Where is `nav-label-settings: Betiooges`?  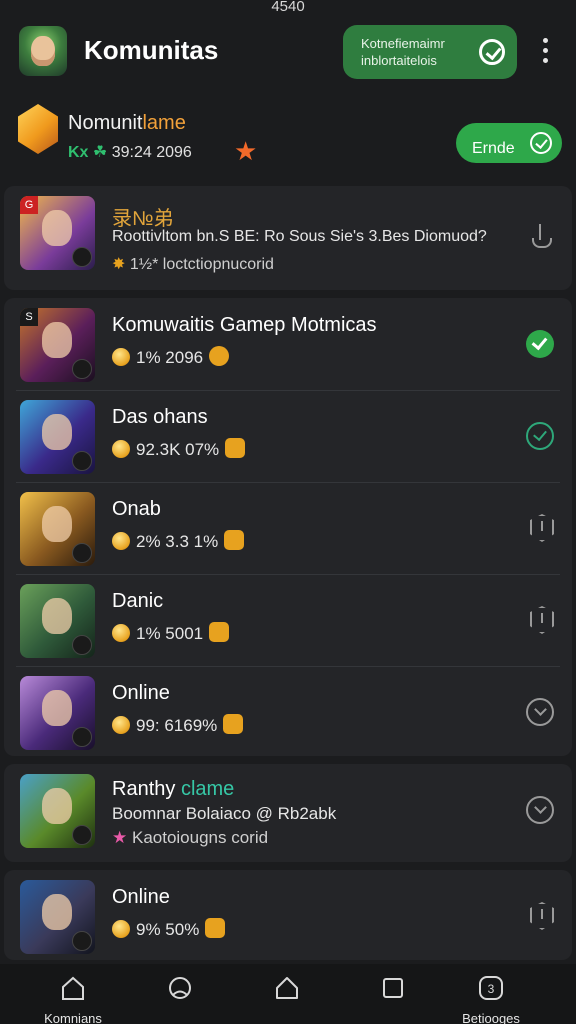 nav-label-settings: Betiooges is located at coordinates (491, 1017).